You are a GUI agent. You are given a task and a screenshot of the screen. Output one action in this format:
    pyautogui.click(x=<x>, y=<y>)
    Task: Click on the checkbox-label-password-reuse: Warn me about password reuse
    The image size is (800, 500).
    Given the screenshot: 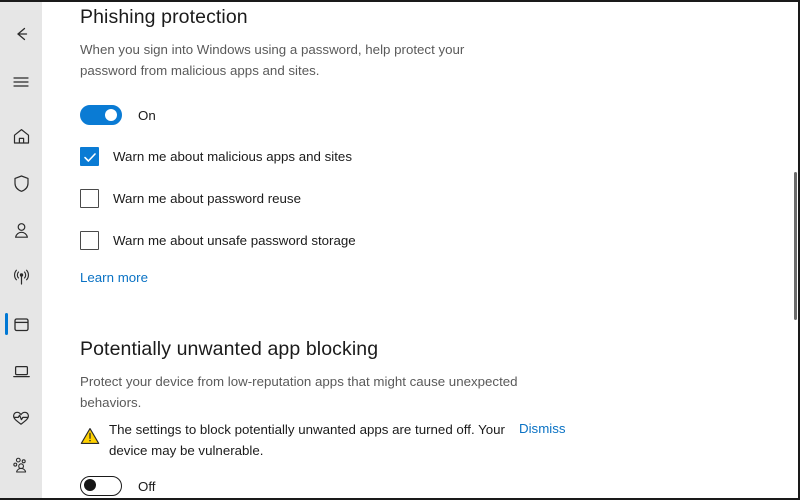 What is the action you would take?
    pyautogui.click(x=207, y=198)
    